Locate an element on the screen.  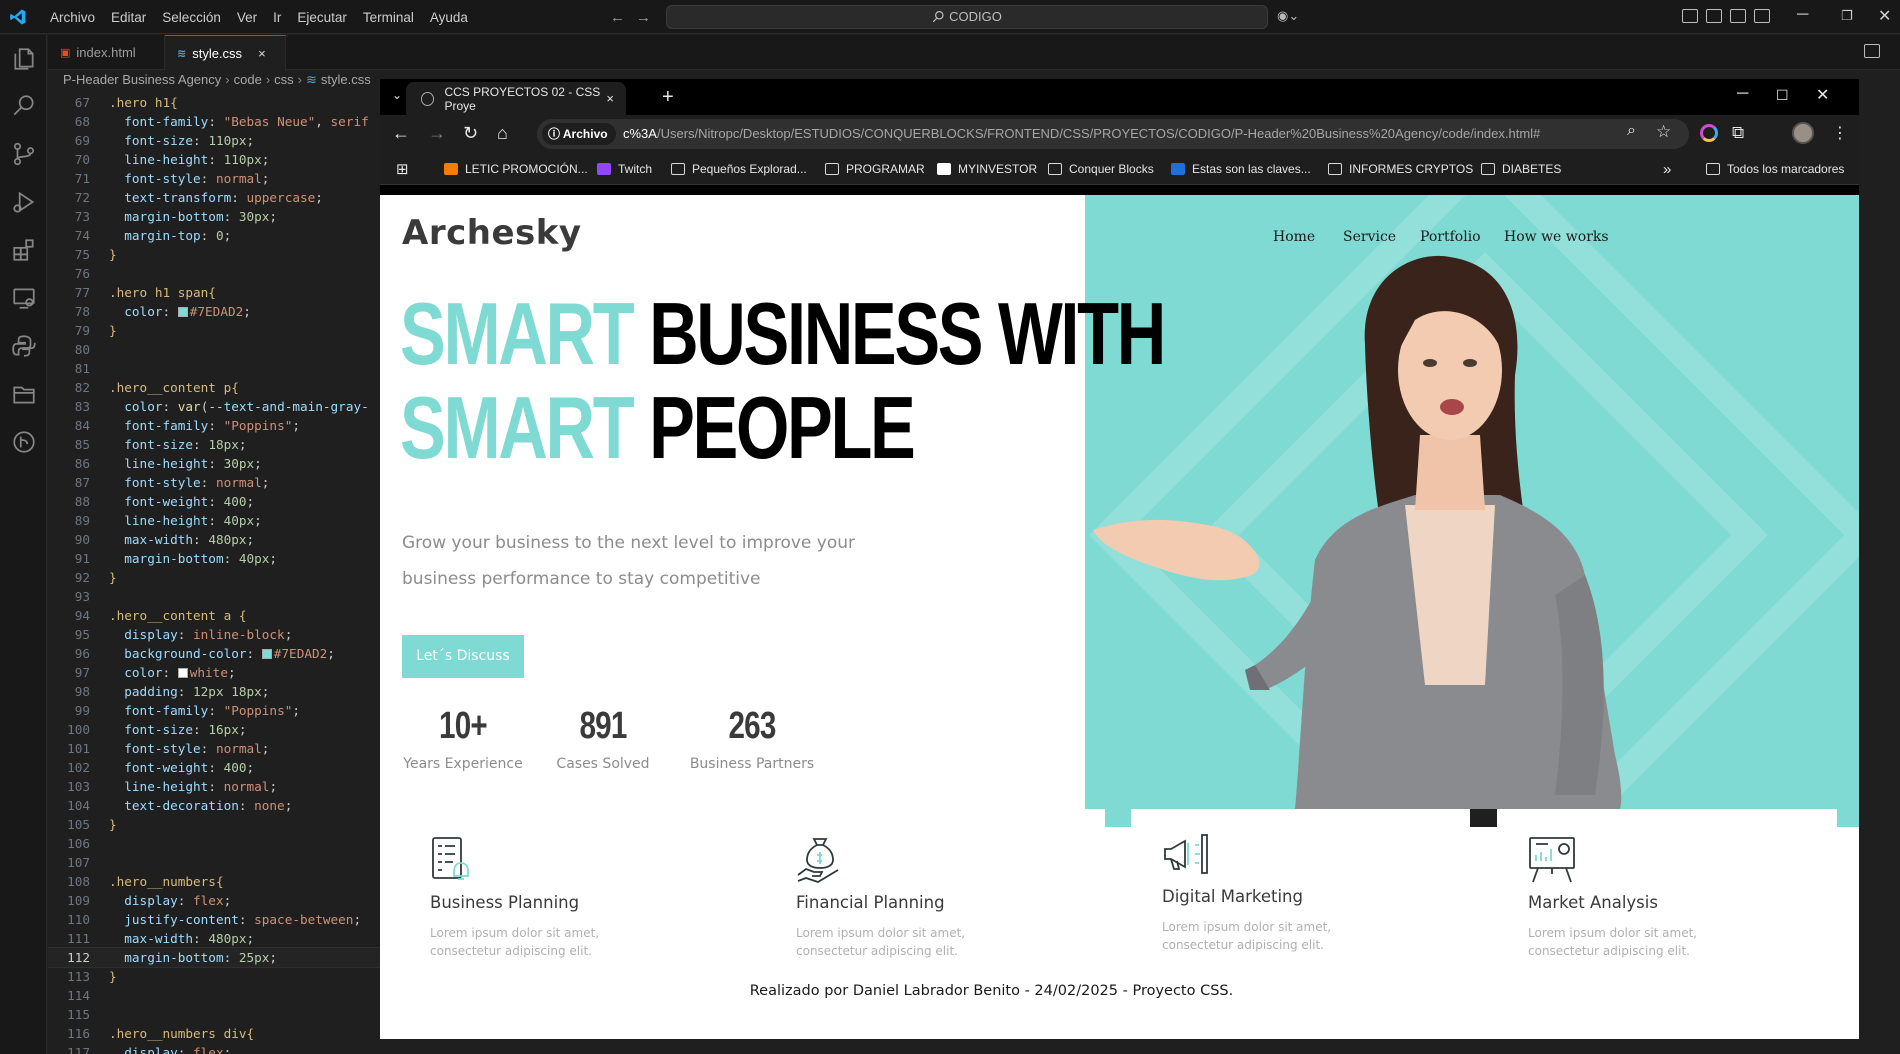
code-line: 69 font-size: 110px; is located at coordinates (214, 140).